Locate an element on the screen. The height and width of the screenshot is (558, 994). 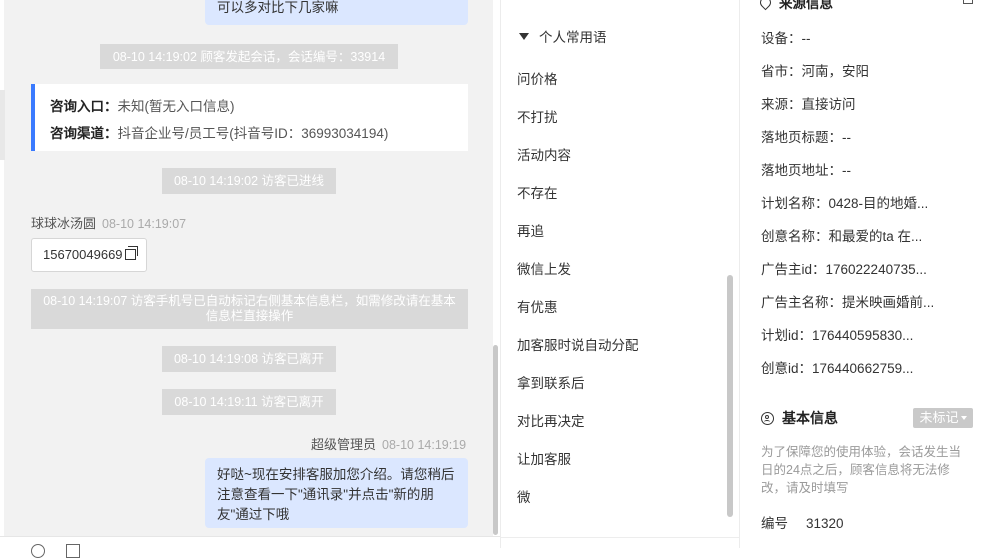
phrase-item: 让加客服 is located at coordinates (544, 458).